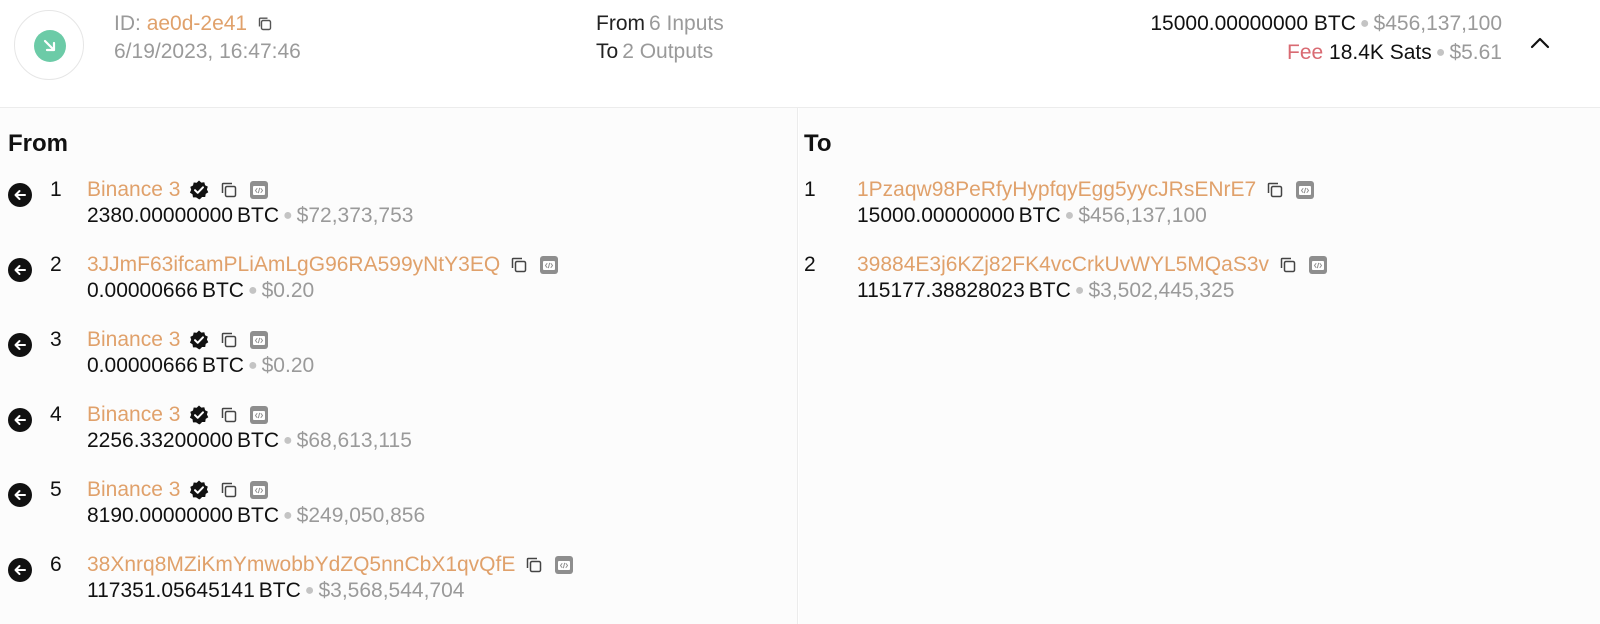  I want to click on collapse-button, so click(1540, 45).